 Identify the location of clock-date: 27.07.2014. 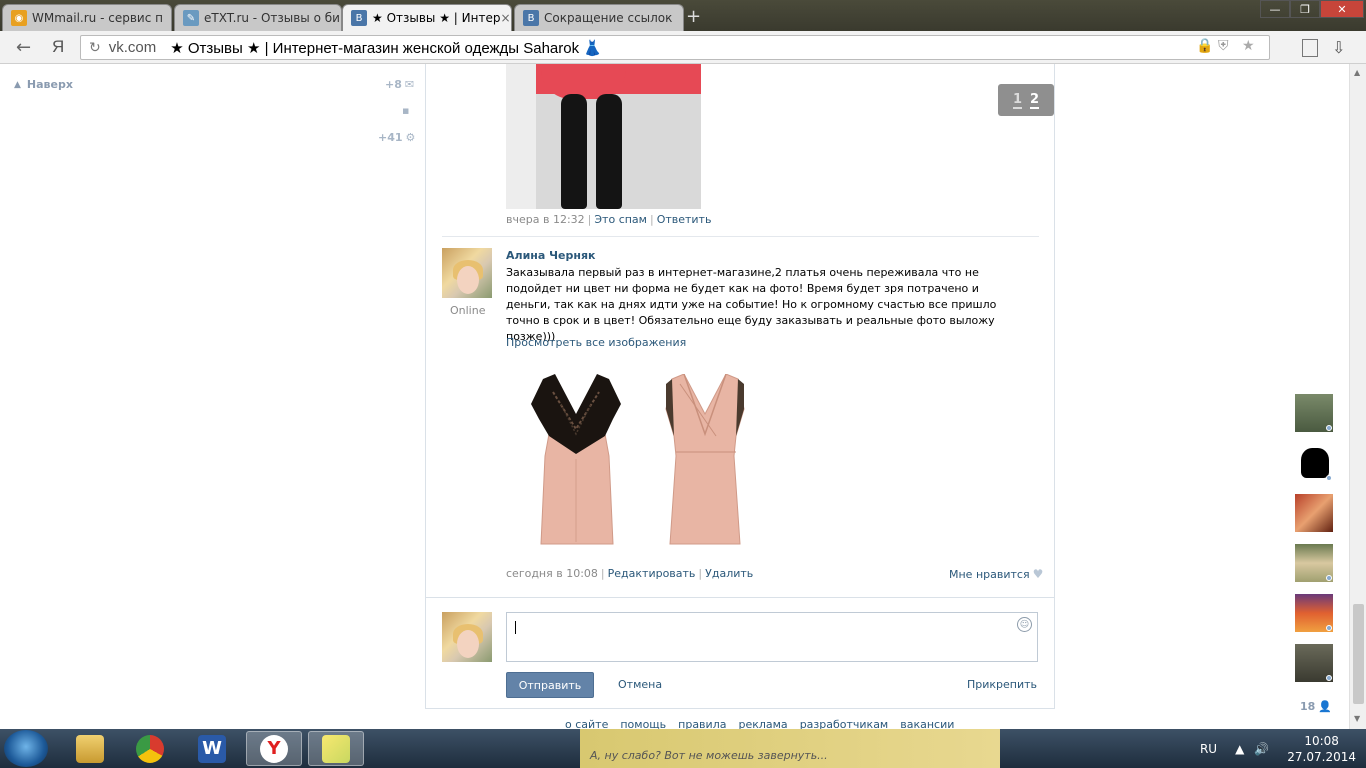
(1321, 756).